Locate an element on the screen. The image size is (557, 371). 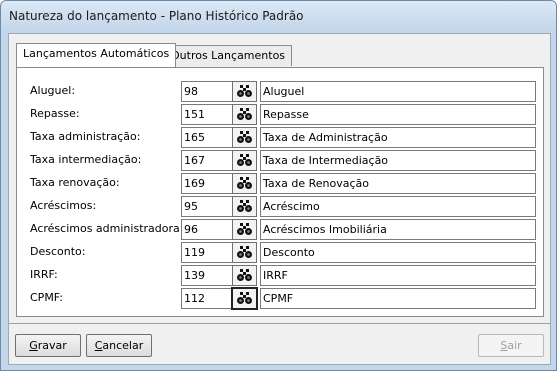
tab-lancamentos-automaticos: Lançamentos Automáticos is located at coordinates (96, 55).